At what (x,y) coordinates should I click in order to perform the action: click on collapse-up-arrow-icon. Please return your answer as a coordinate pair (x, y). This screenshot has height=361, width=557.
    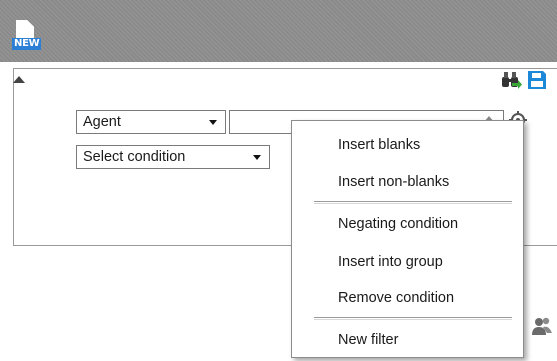
    Looking at the image, I should click on (19, 79).